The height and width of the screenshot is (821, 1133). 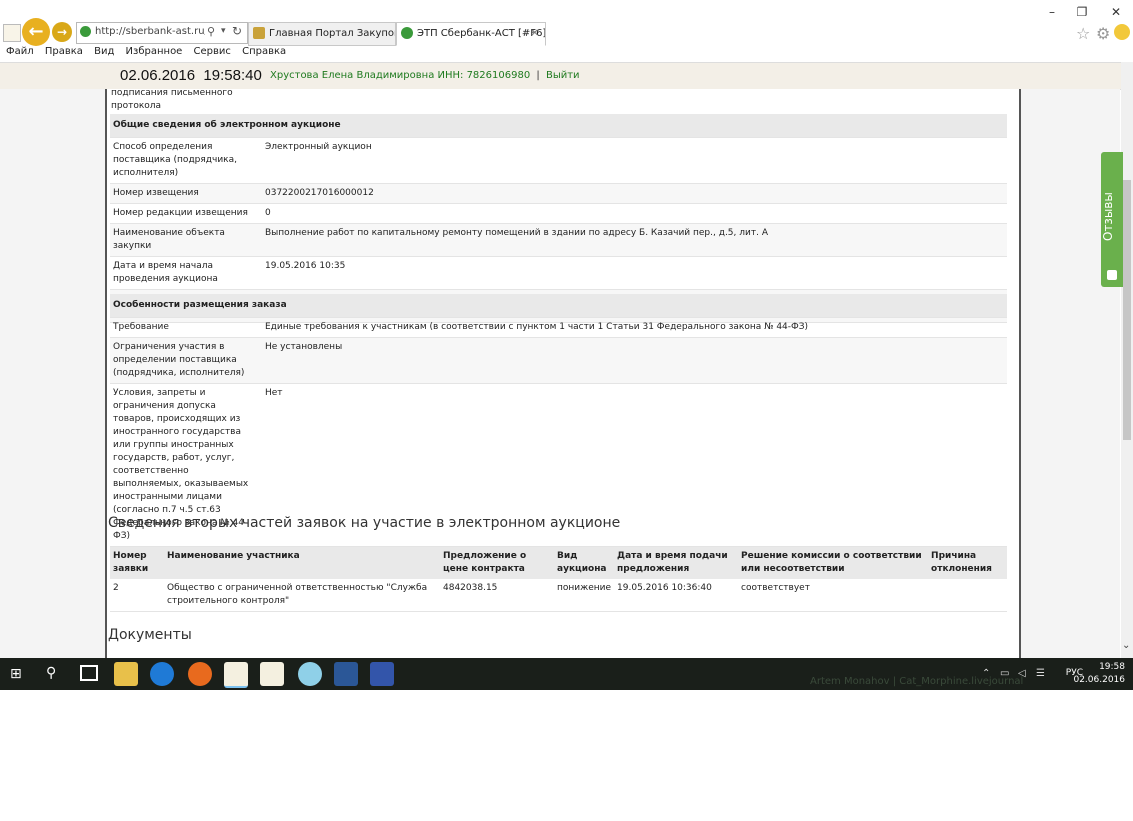 What do you see at coordinates (833, 595) in the screenshot?
I see `commission-decision: соответствует` at bounding box center [833, 595].